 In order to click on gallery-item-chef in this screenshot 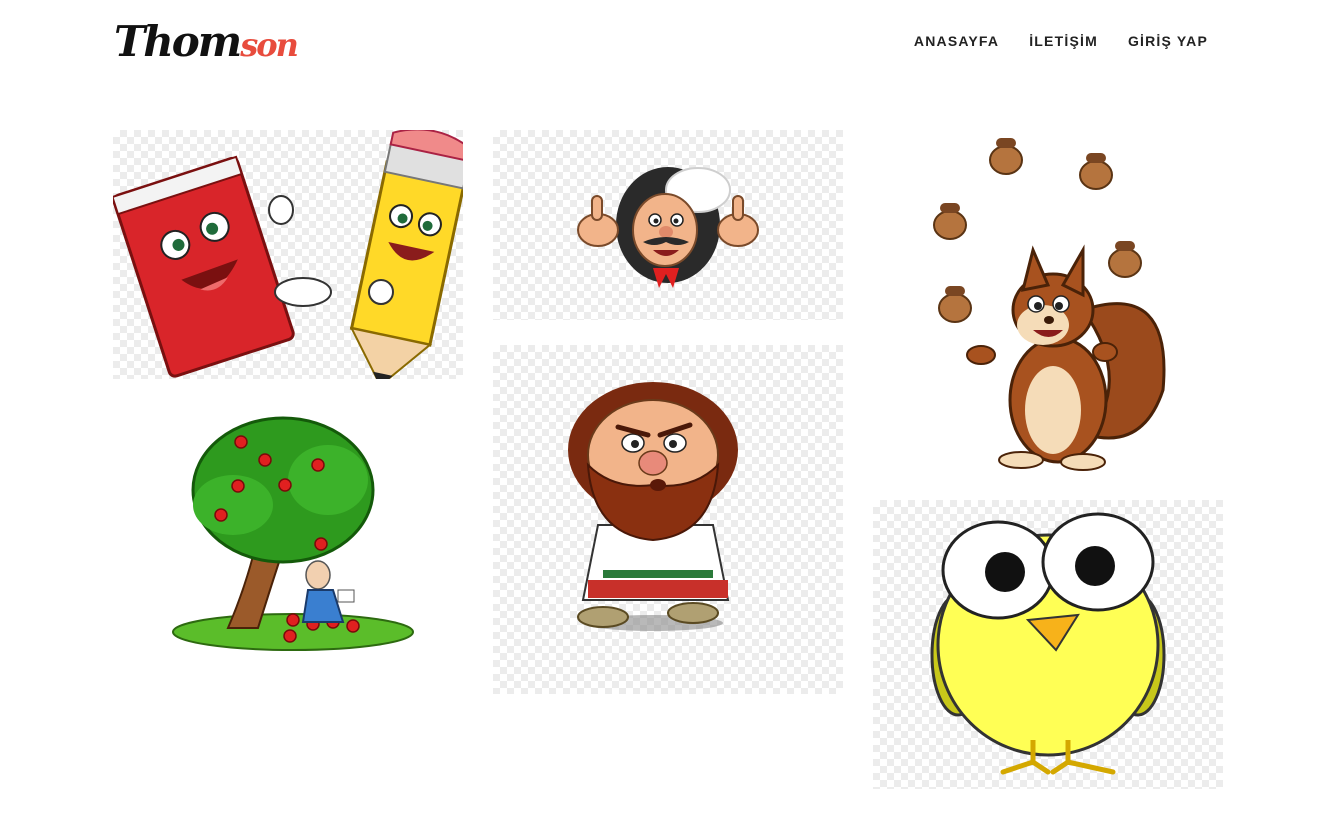, I will do `click(668, 225)`.